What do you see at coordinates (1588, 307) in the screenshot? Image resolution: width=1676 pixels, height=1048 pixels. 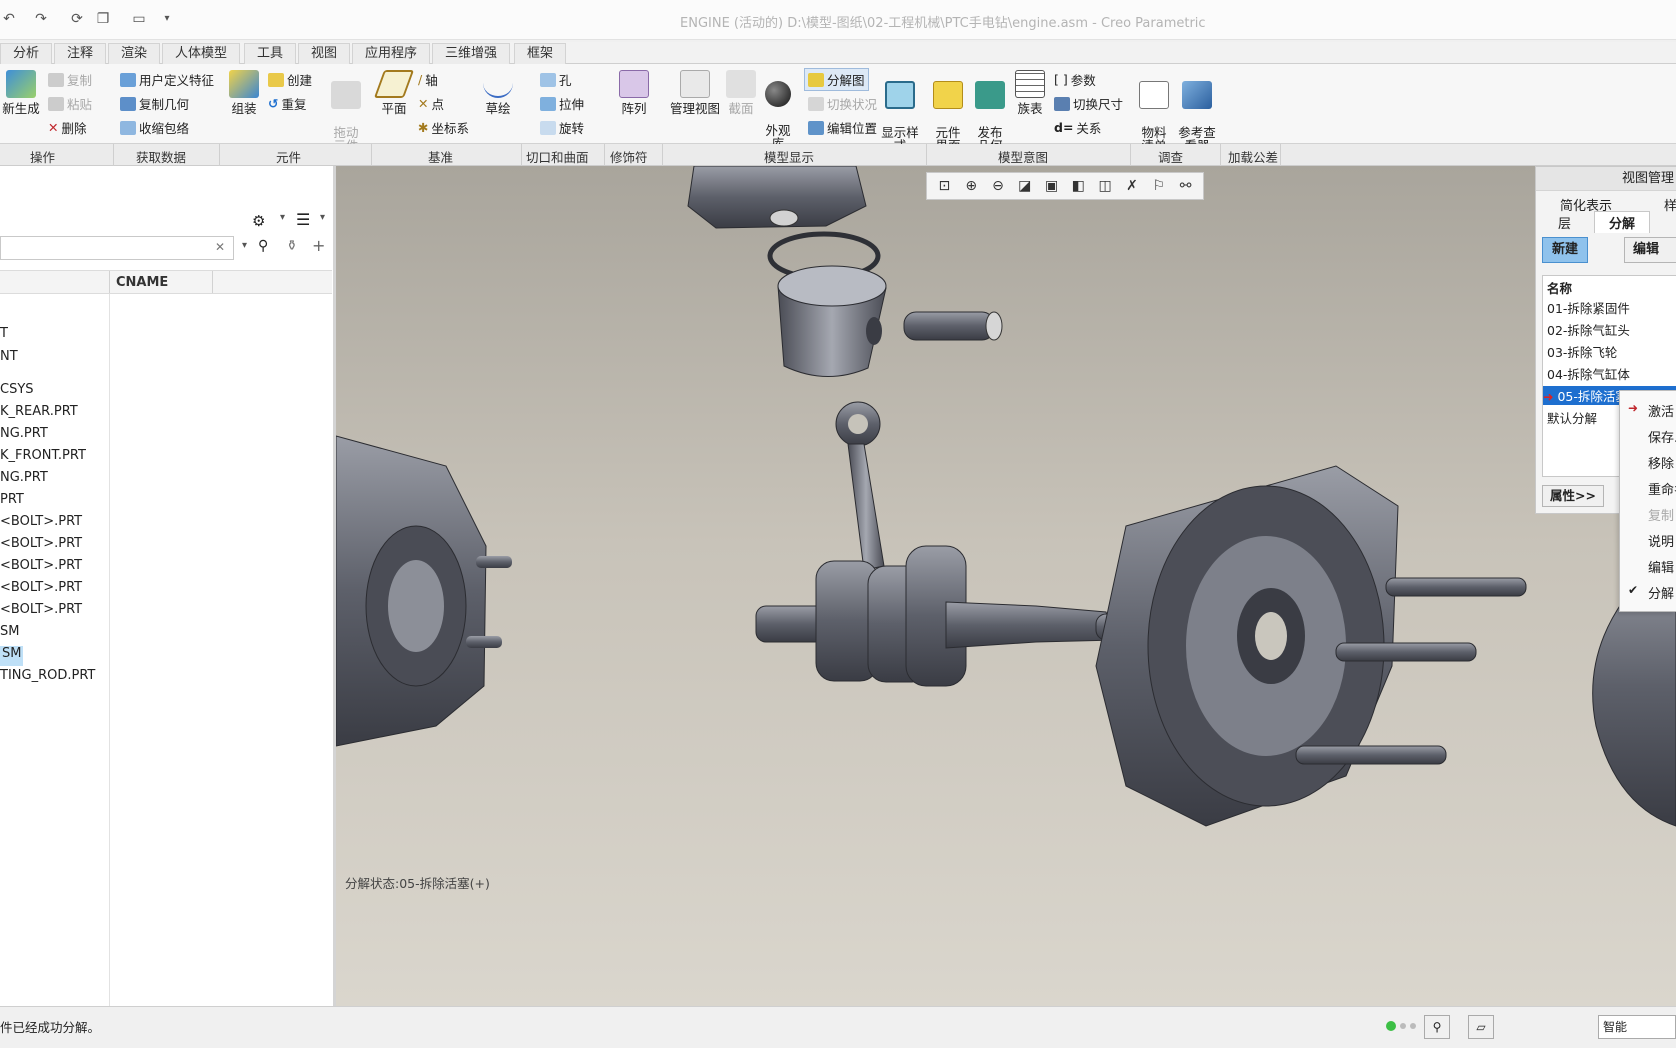 I see `explode-state-item: 01-拆除紧固件` at bounding box center [1588, 307].